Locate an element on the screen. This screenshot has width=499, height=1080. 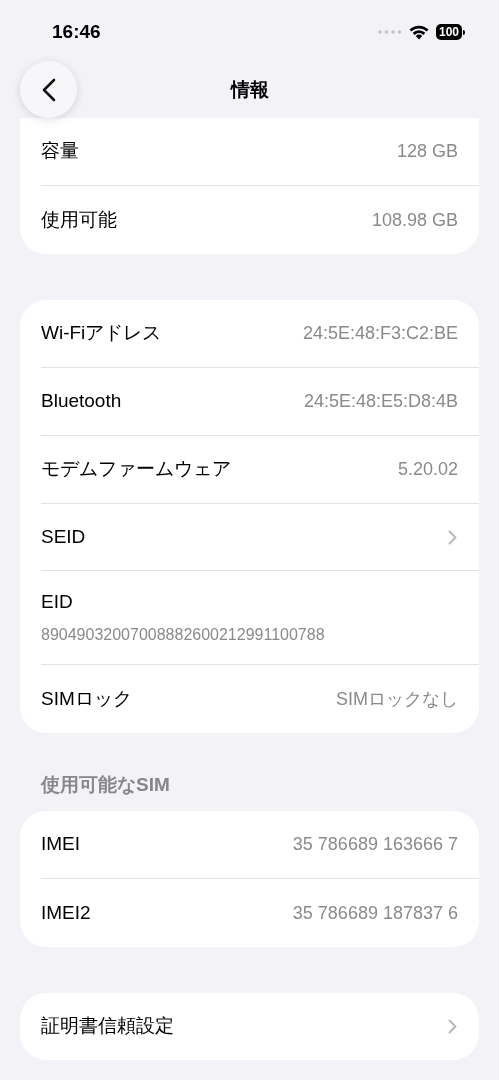
row-label: 容量 is located at coordinates (60, 151).